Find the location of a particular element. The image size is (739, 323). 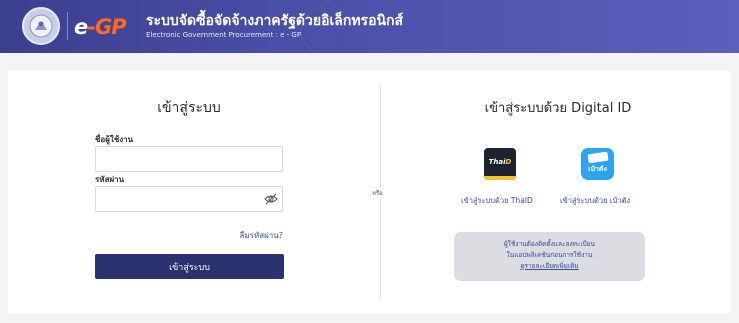

digital-id-title: เข้าสู่ระบบด้วย Digital ID is located at coordinates (558, 108).